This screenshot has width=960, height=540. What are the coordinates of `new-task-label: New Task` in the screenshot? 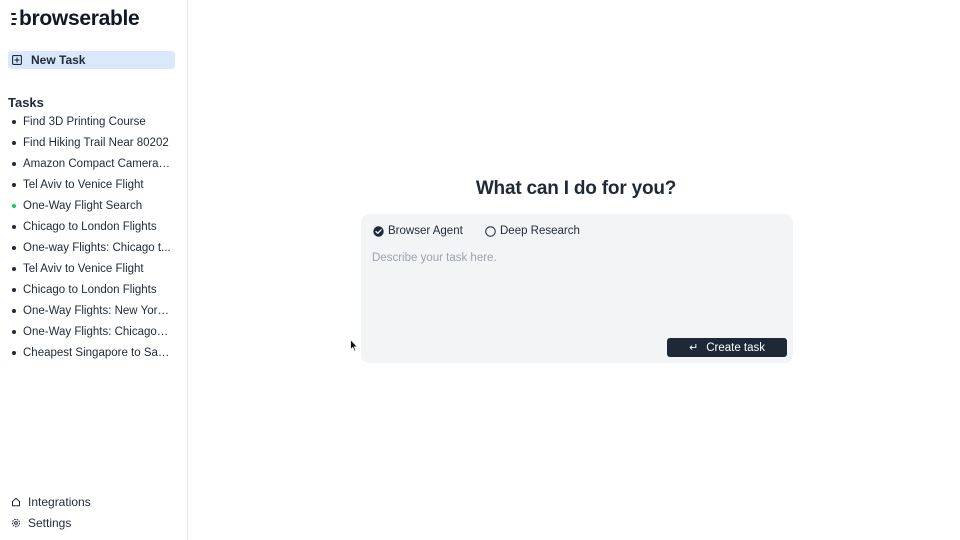 It's located at (58, 60).